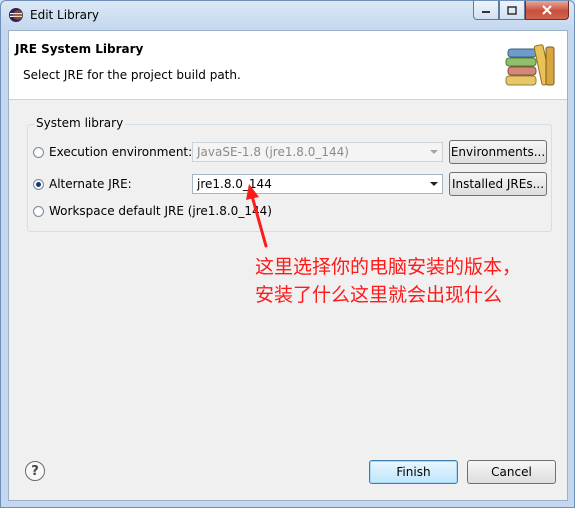  I want to click on alternate-jre-radio, so click(38, 184).